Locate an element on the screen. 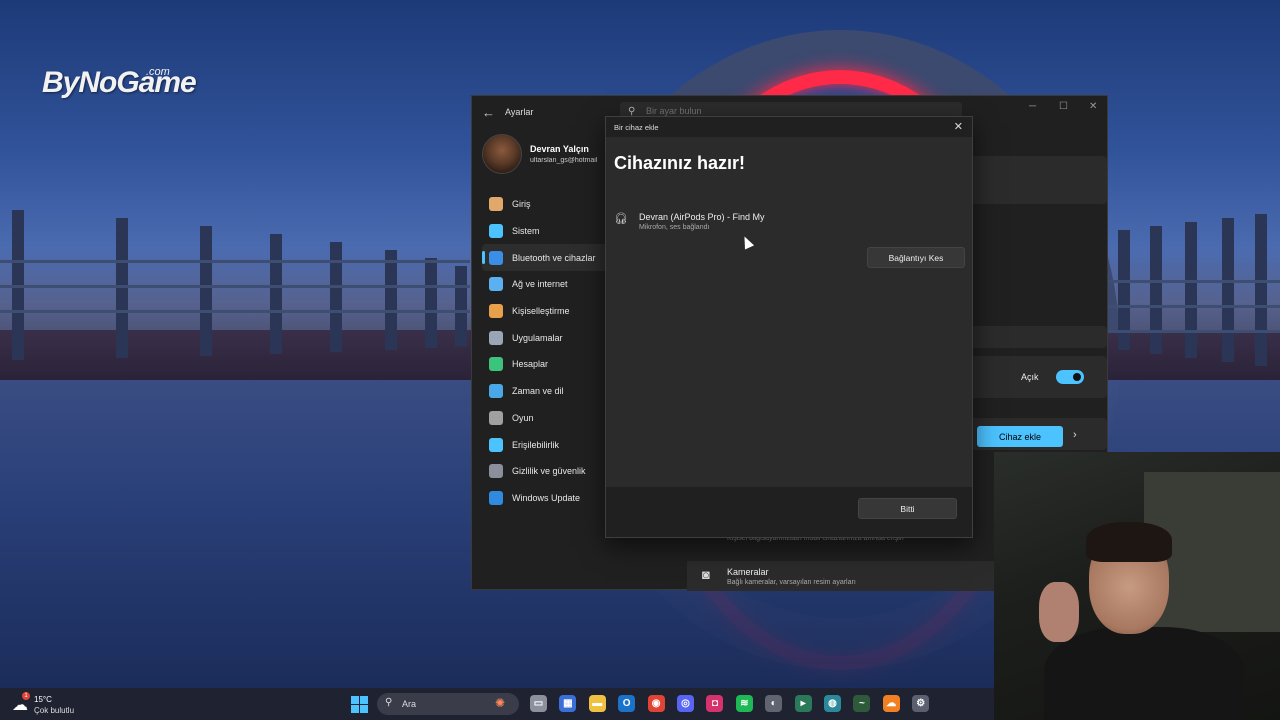 The height and width of the screenshot is (720, 1280). instagram-icon: ◘ is located at coordinates (715, 703).